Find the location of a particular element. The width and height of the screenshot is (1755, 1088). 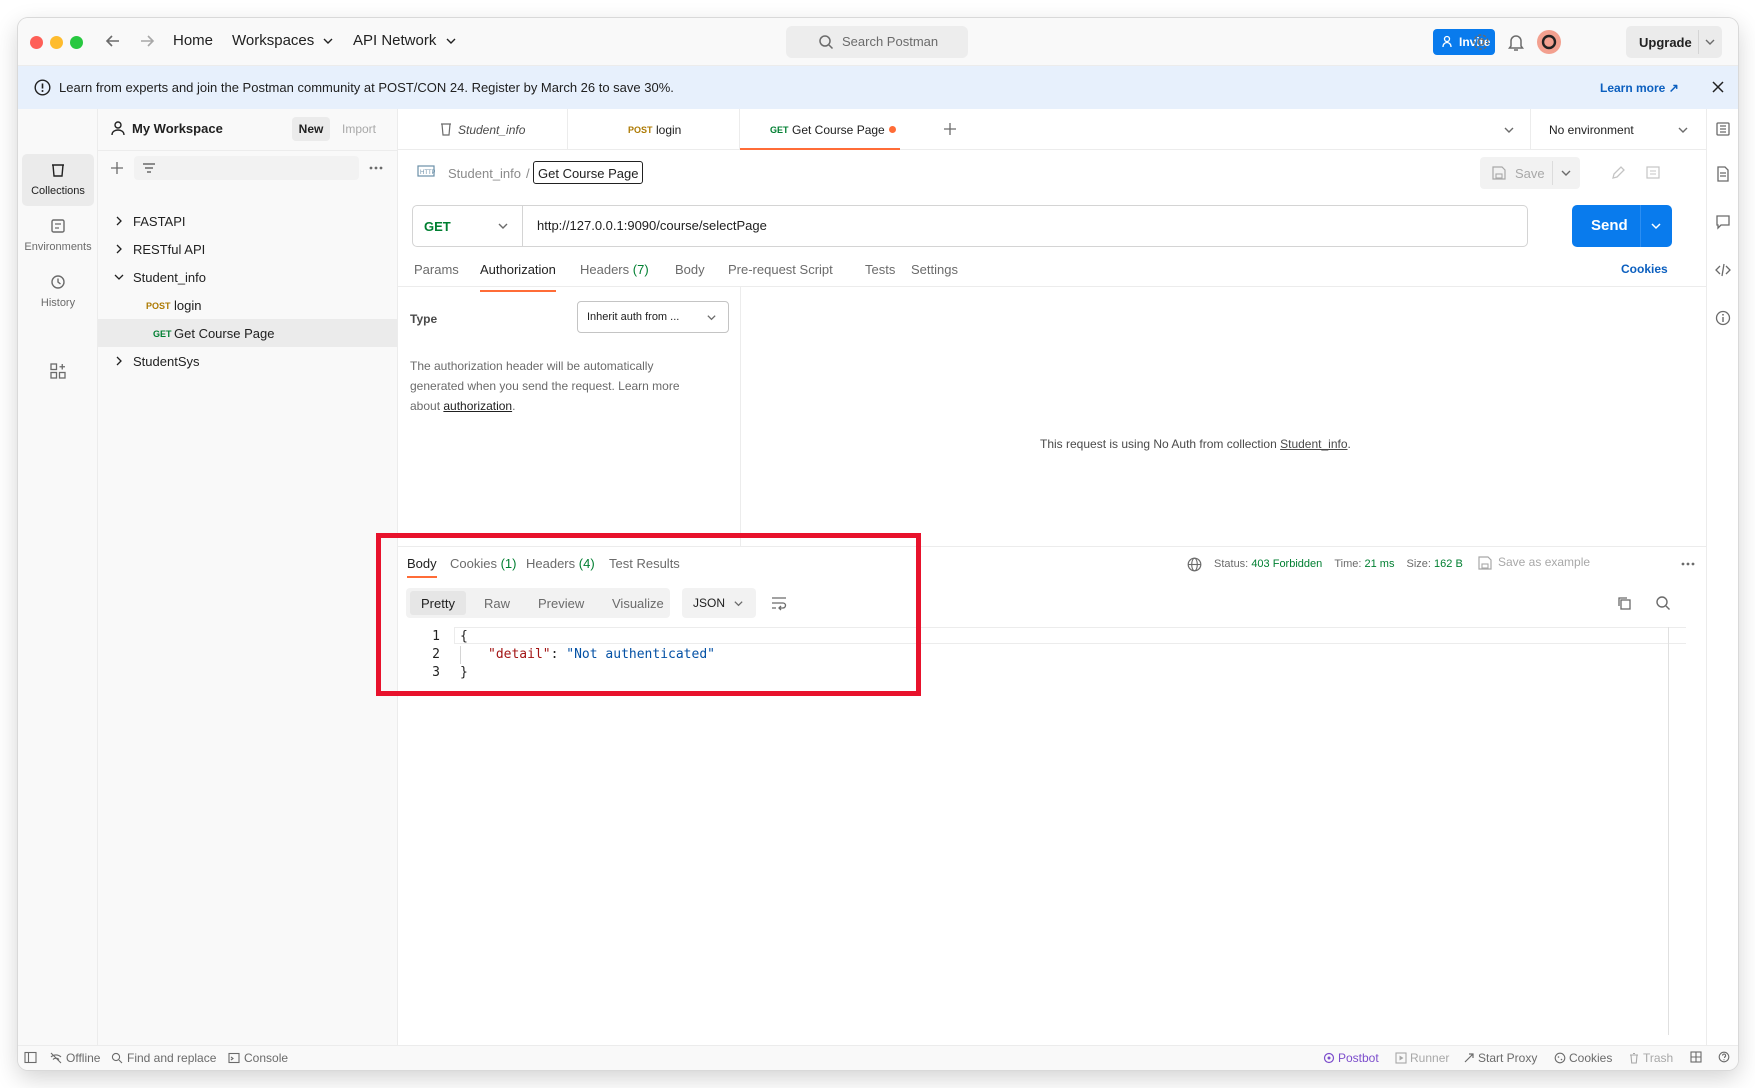

rail-item-history: History is located at coordinates (58, 291).